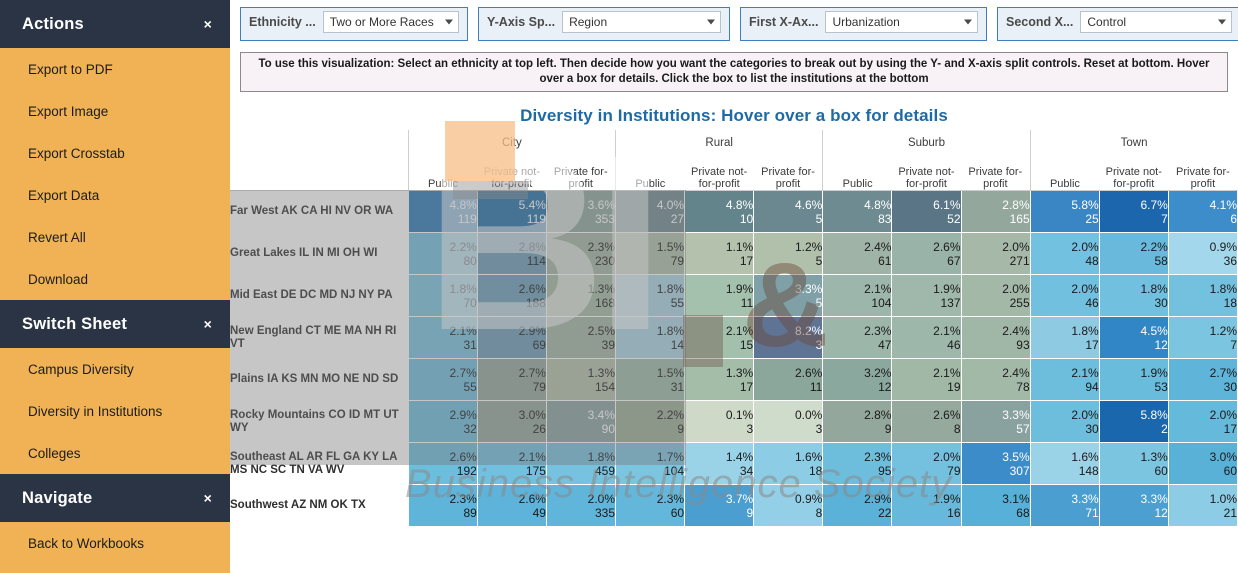 The width and height of the screenshot is (1238, 573). I want to click on heatmap-cell: 1.8% 17, so click(1064, 337).